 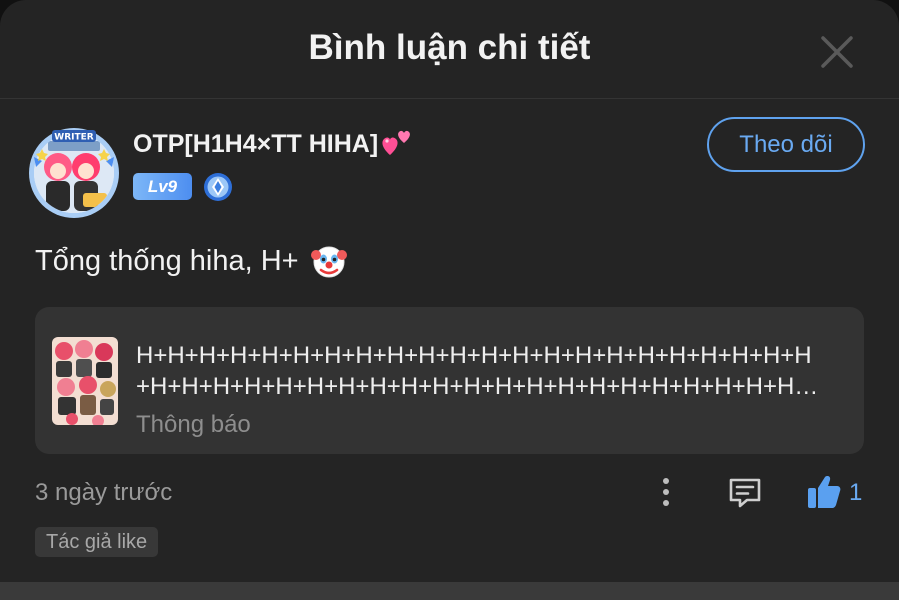 What do you see at coordinates (104, 492) in the screenshot?
I see `comment-time: 3 ngày trước` at bounding box center [104, 492].